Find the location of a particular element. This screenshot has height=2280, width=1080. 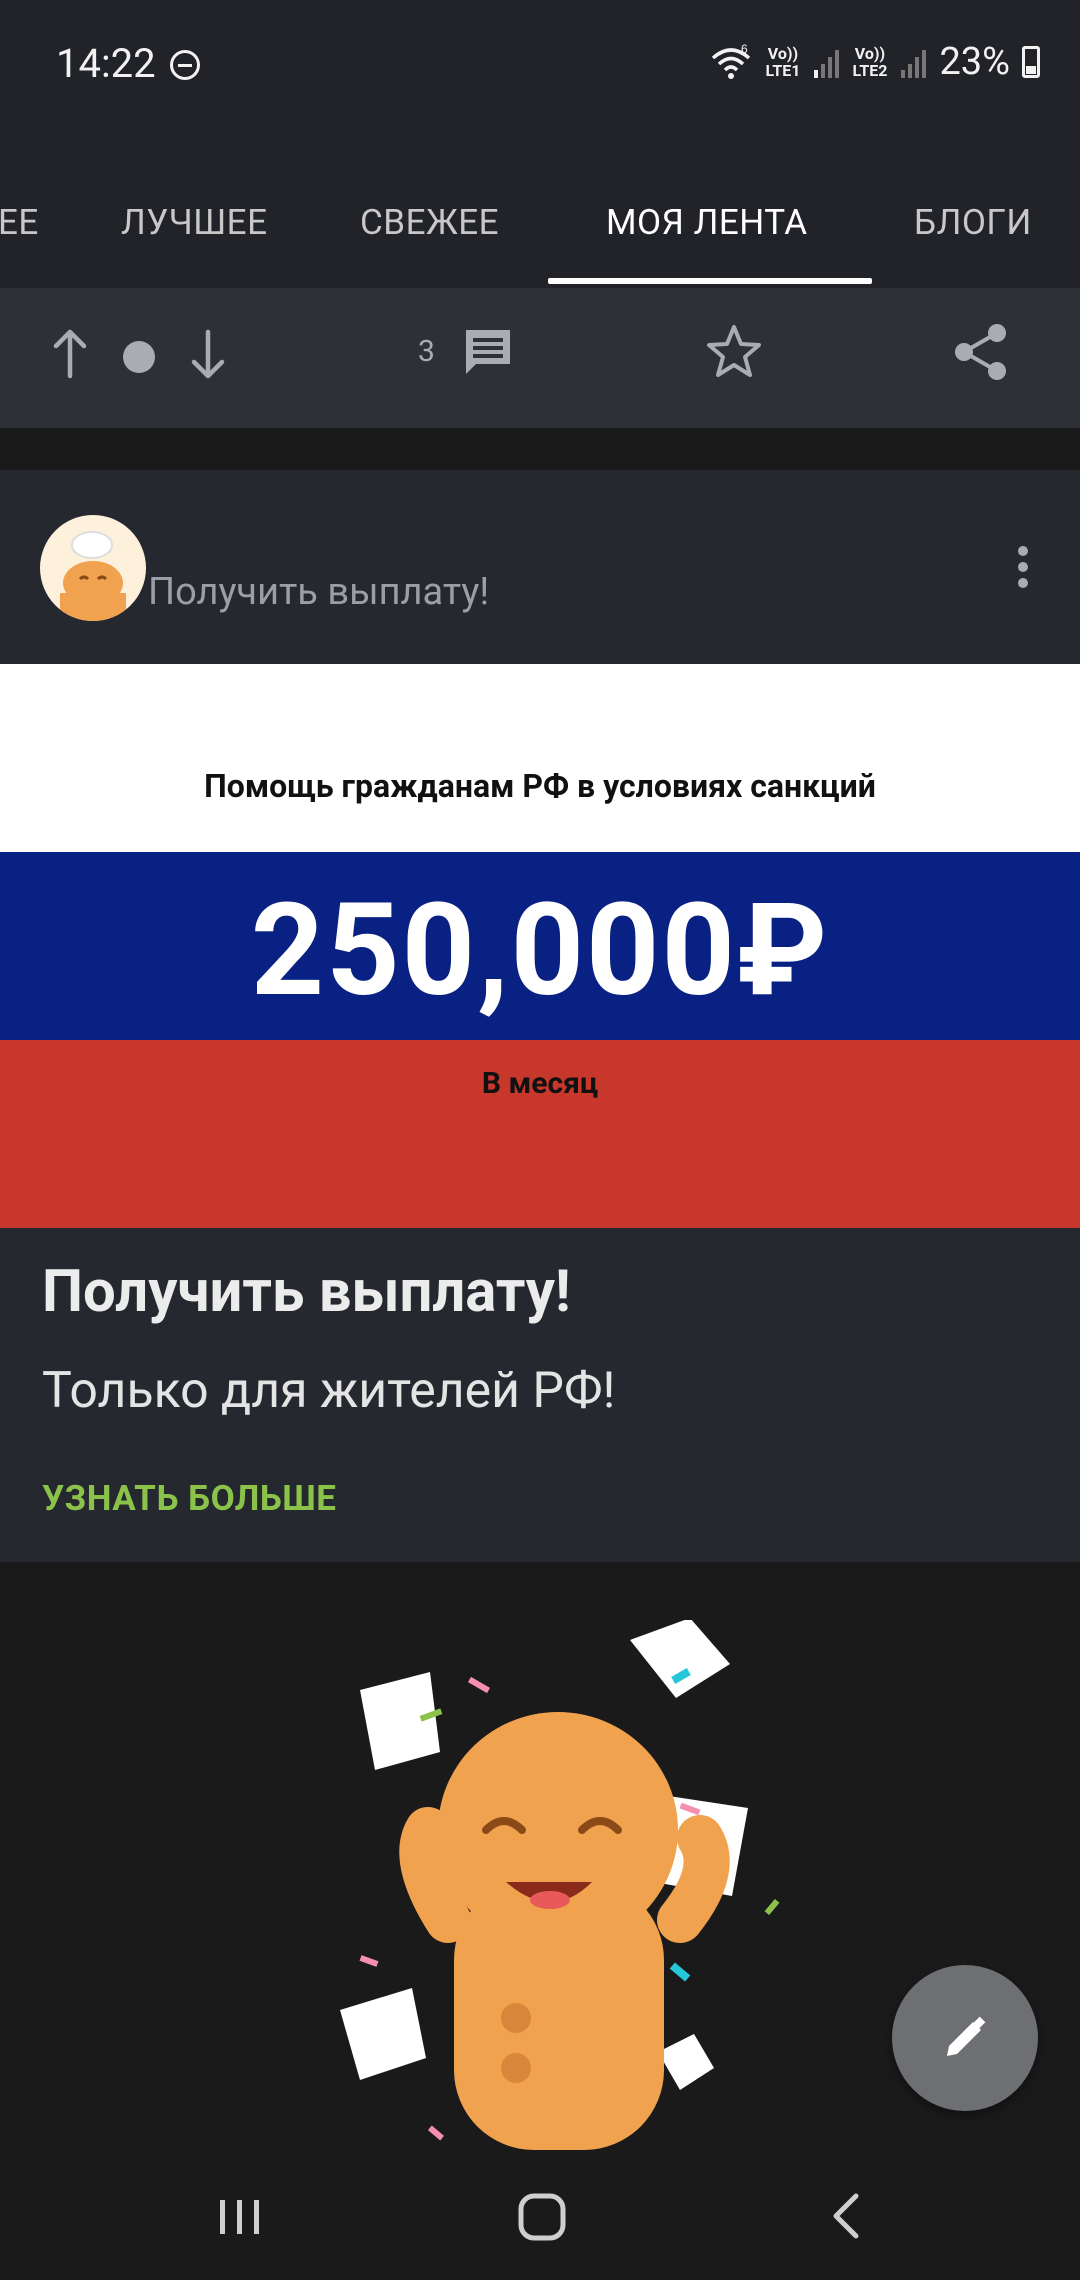

upvote-button is located at coordinates (70, 354).